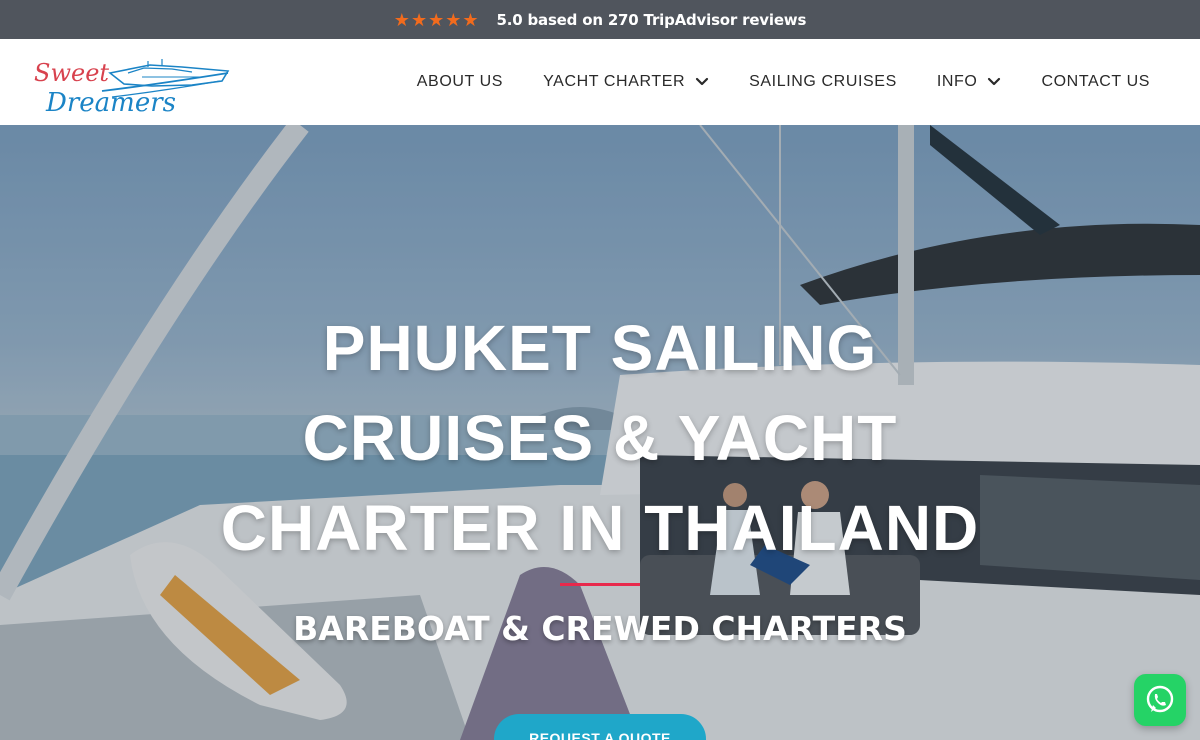  I want to click on nav-item-label: YACHT CHARTER, so click(614, 81).